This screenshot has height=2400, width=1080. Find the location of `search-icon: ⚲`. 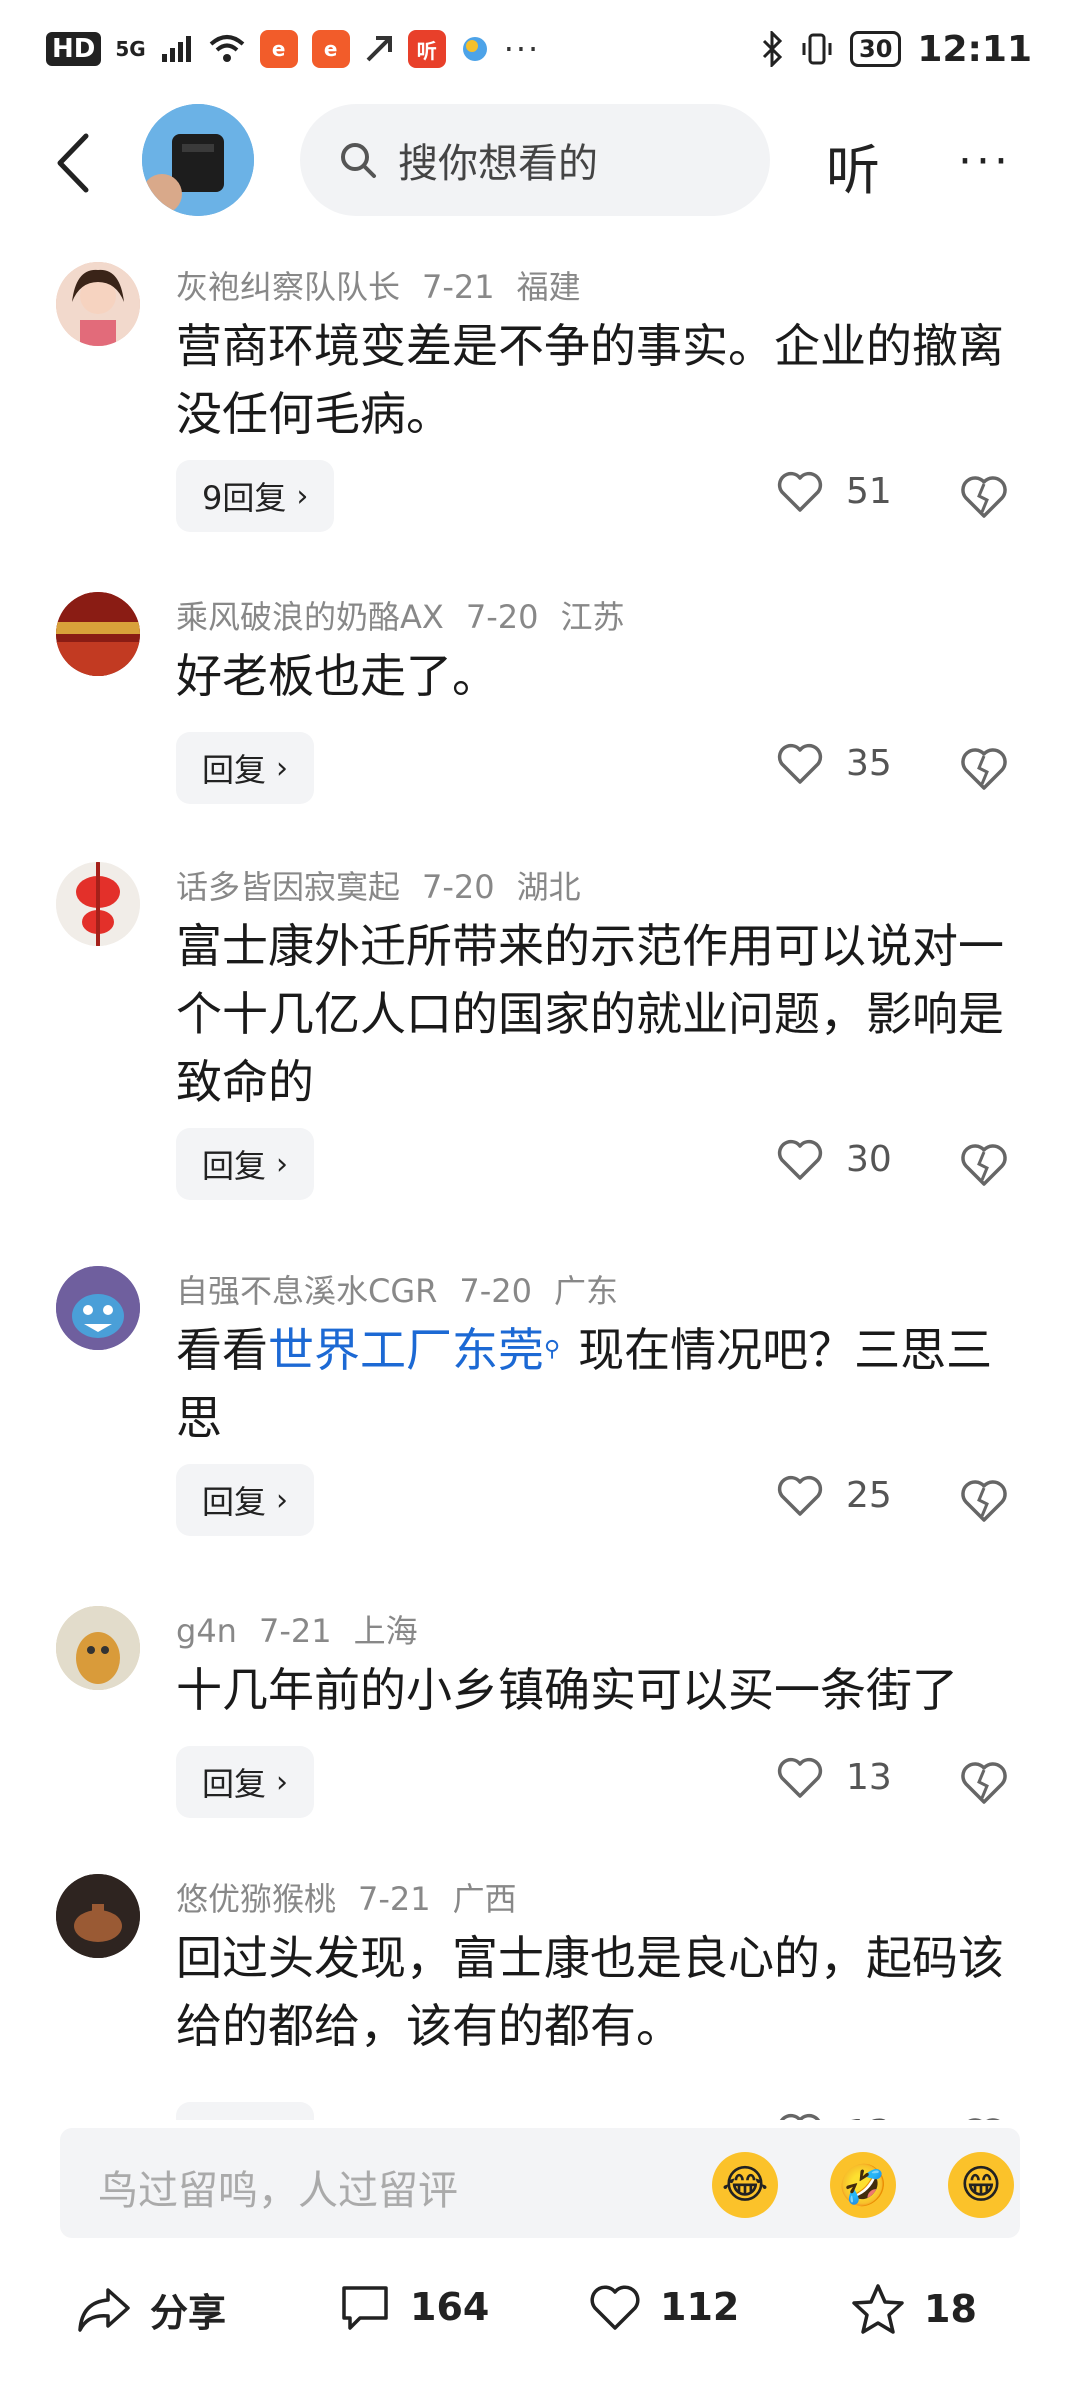

search-icon: ⚲ is located at coordinates (552, 1349).